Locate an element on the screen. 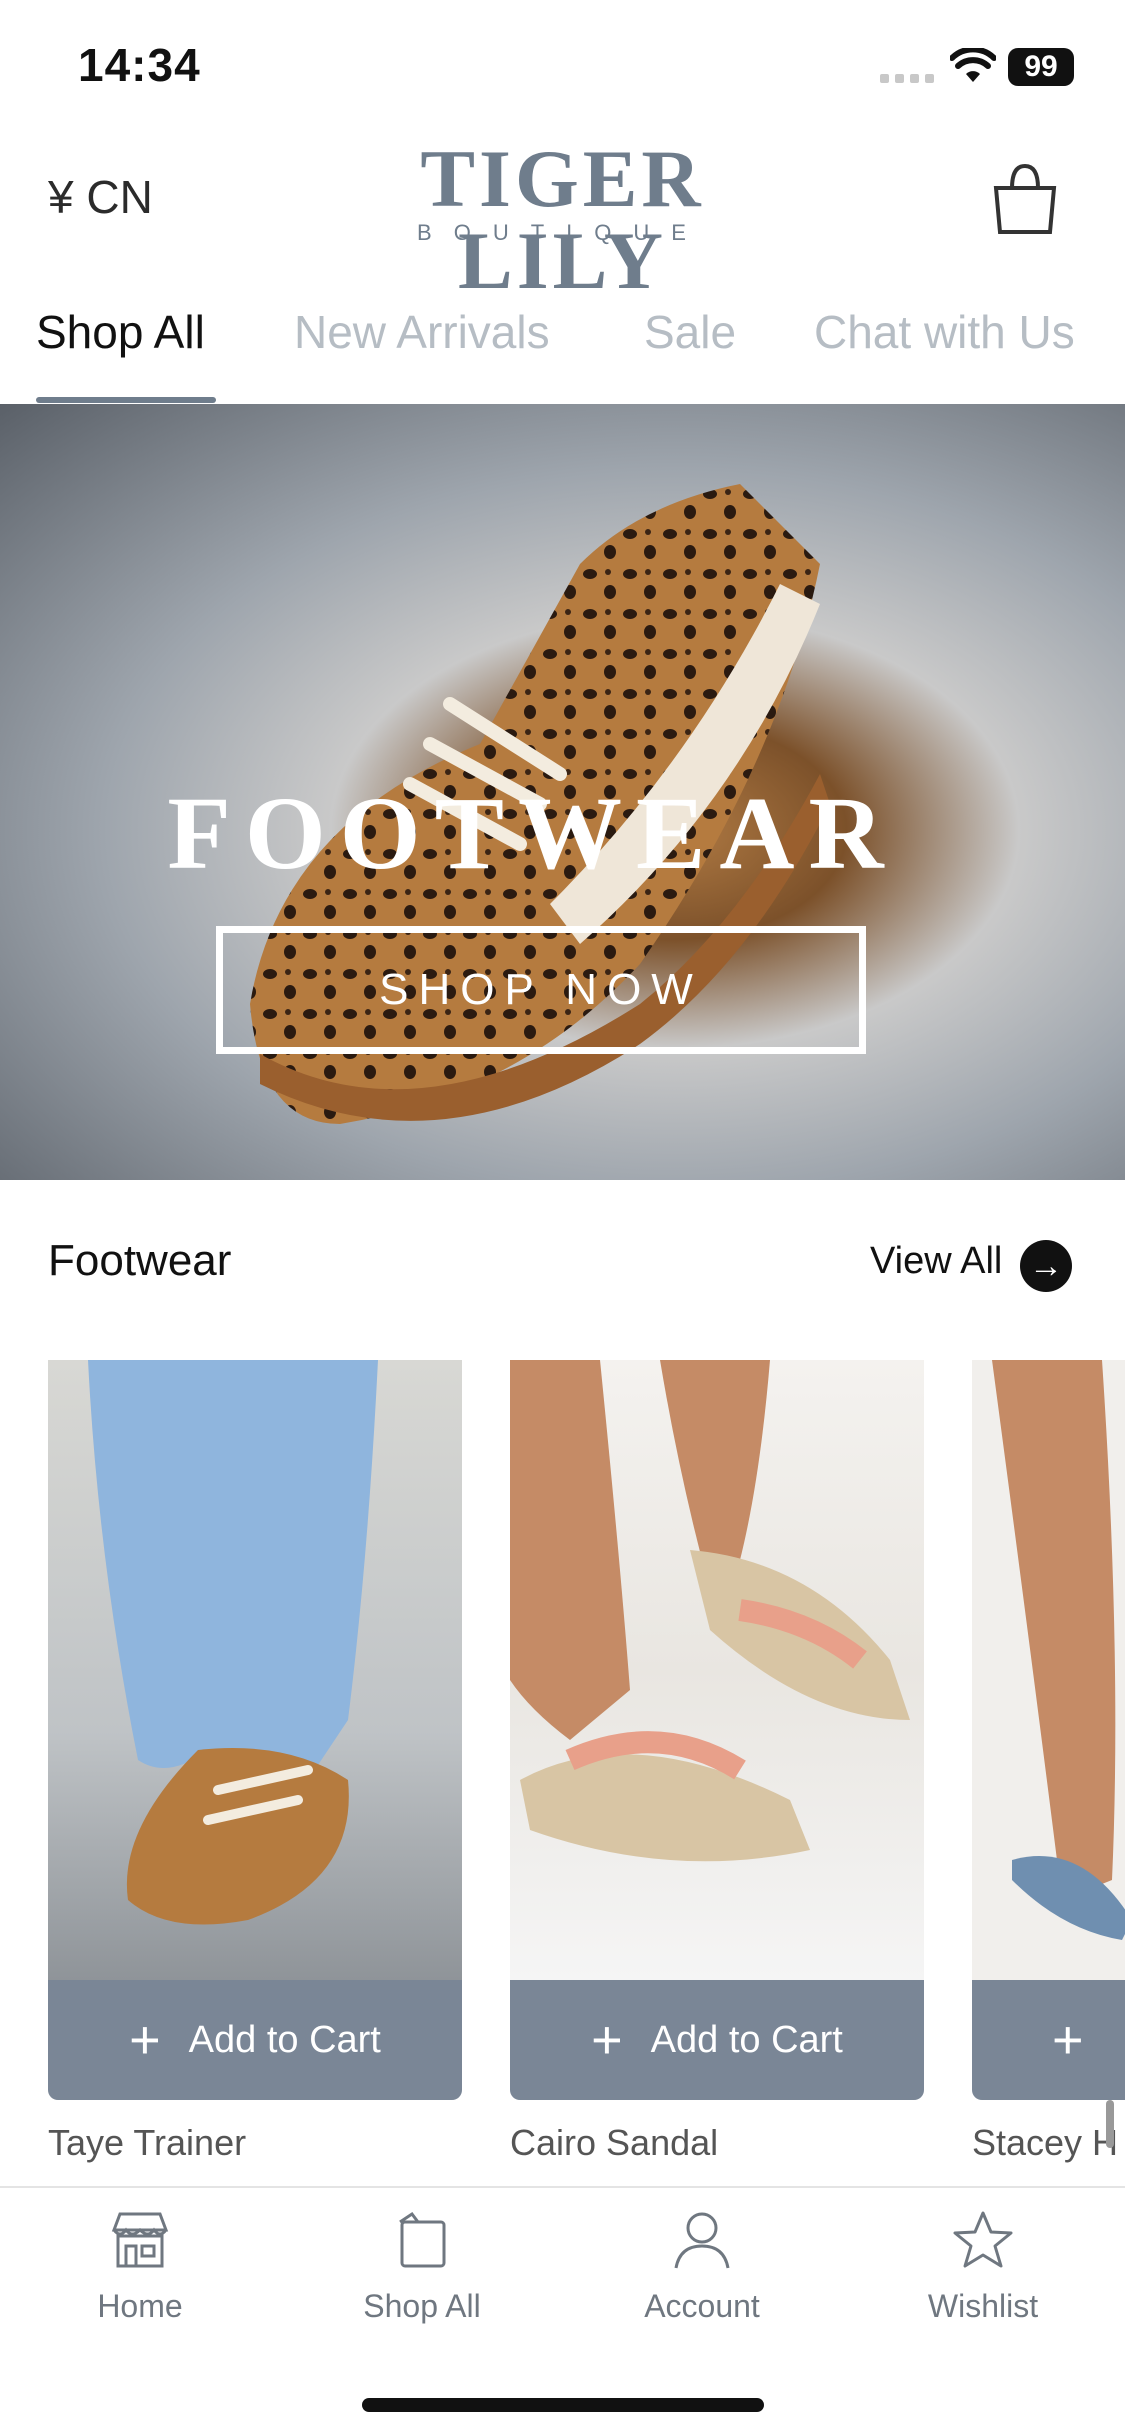 This screenshot has height=2436, width=1125. product-card: + Add to Cart Cairo Sandal is located at coordinates (717, 1762).